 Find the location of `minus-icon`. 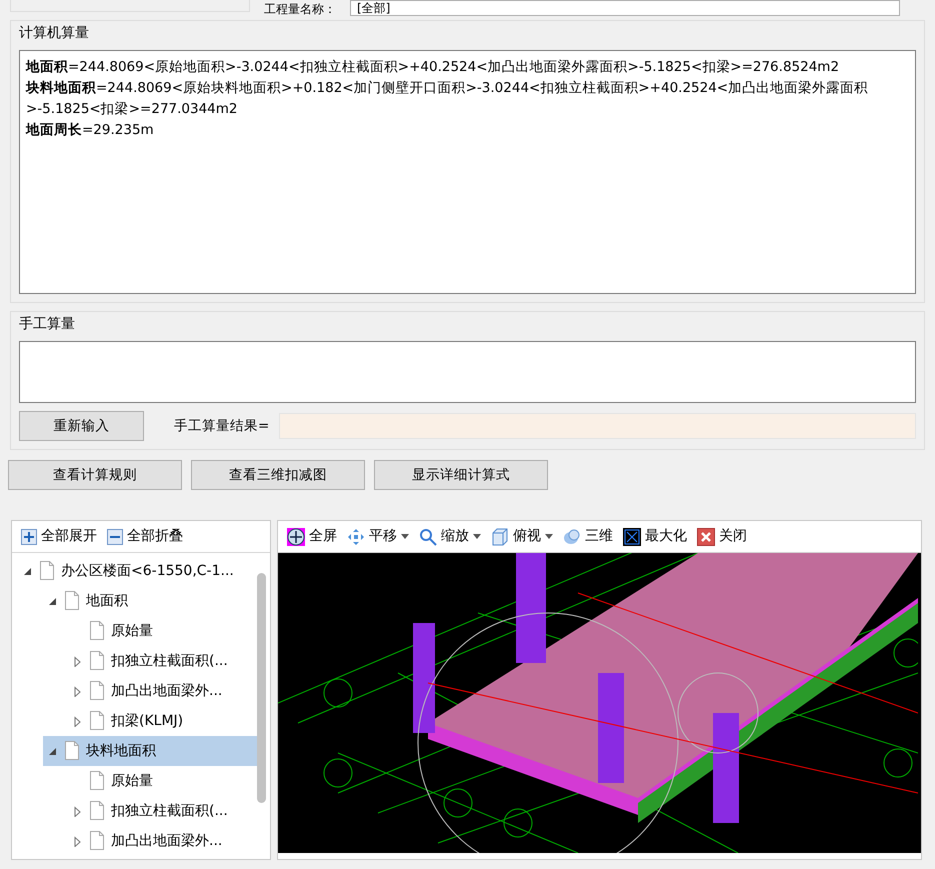

minus-icon is located at coordinates (115, 536).